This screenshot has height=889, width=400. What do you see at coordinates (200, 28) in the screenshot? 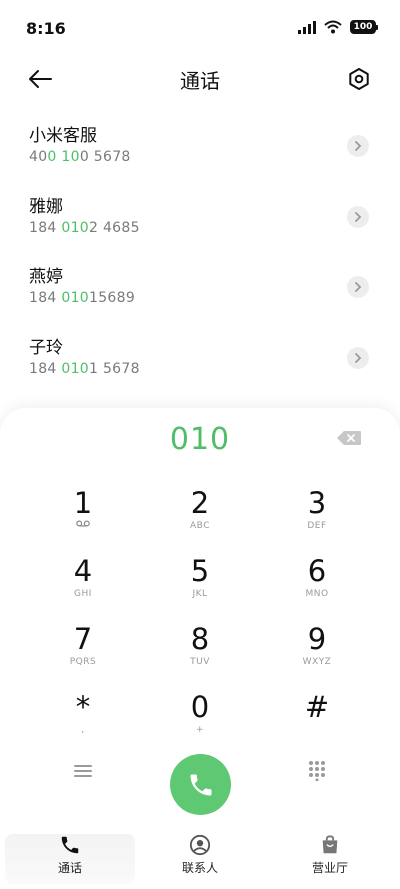
I see `status-bar: 8:16 100` at bounding box center [200, 28].